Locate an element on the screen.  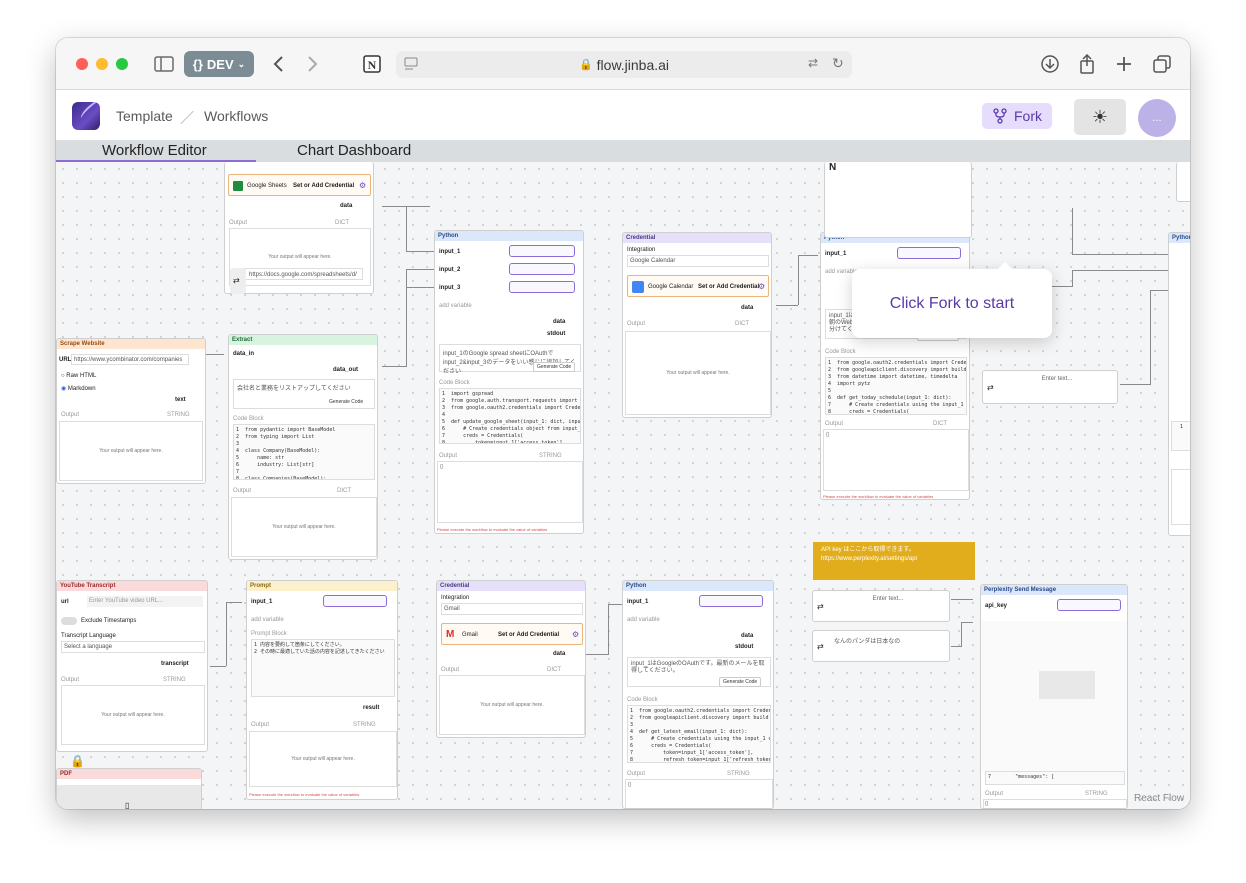
text-input: なんのパンダは日本なの is located at coordinates (888, 646).